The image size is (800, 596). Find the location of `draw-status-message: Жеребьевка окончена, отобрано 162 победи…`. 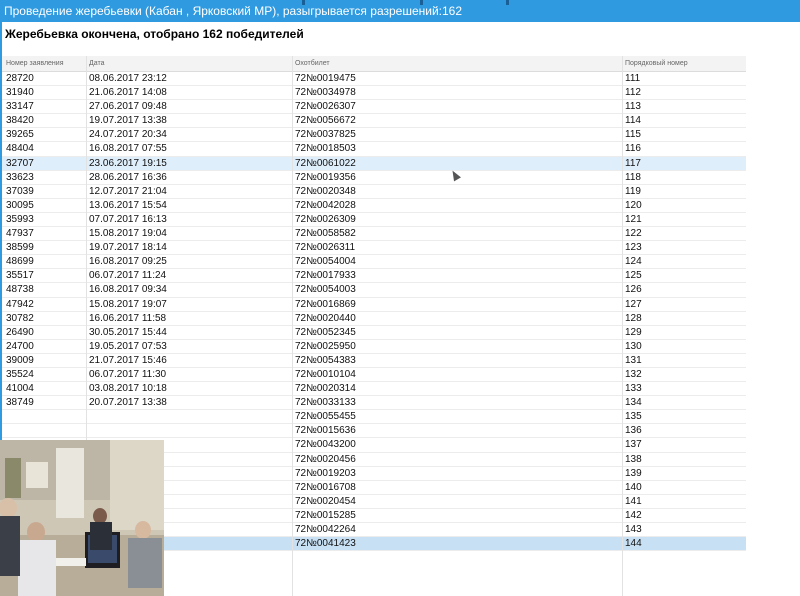

draw-status-message: Жеребьевка окончена, отобрано 162 победи… is located at coordinates (154, 34).